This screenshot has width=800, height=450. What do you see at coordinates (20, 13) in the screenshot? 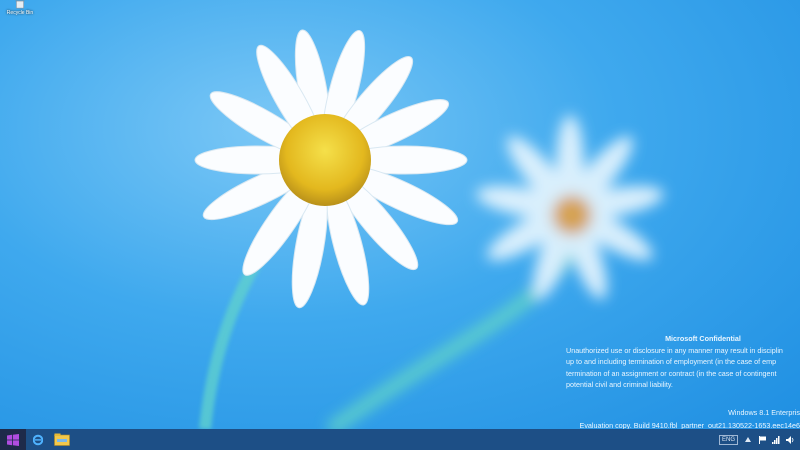
I see `desktop-icon-label: Recycle Bin` at bounding box center [20, 13].